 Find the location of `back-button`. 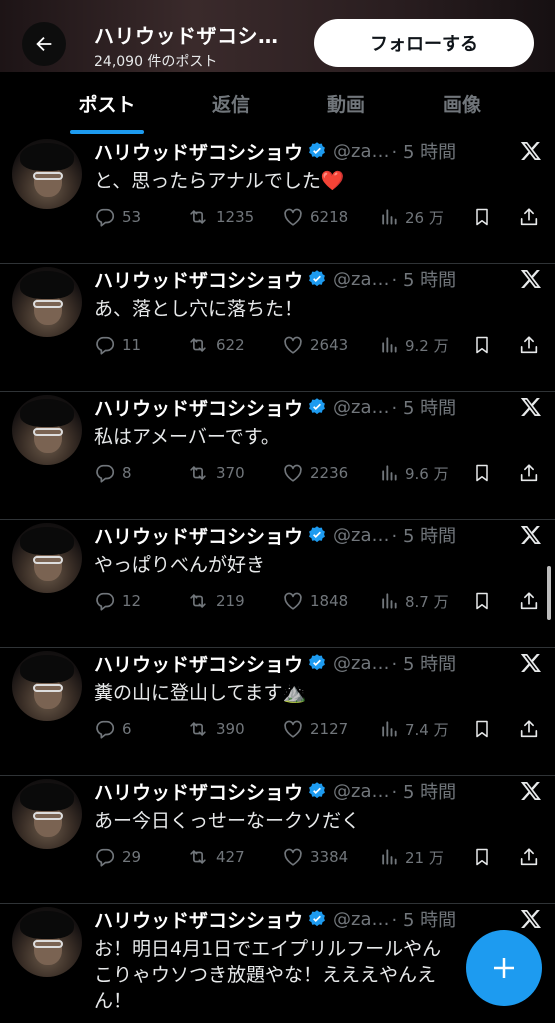

back-button is located at coordinates (44, 44).